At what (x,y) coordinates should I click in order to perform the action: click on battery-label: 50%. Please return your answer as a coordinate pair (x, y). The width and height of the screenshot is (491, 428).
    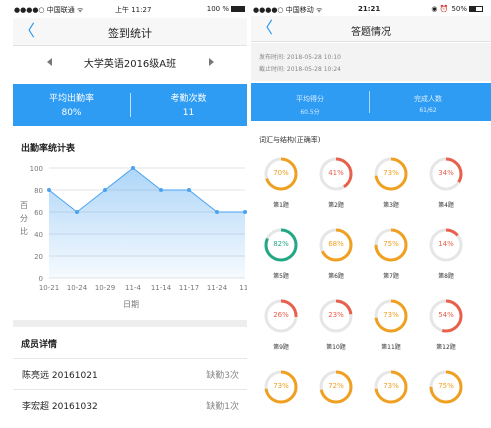
    Looking at the image, I should click on (459, 9).